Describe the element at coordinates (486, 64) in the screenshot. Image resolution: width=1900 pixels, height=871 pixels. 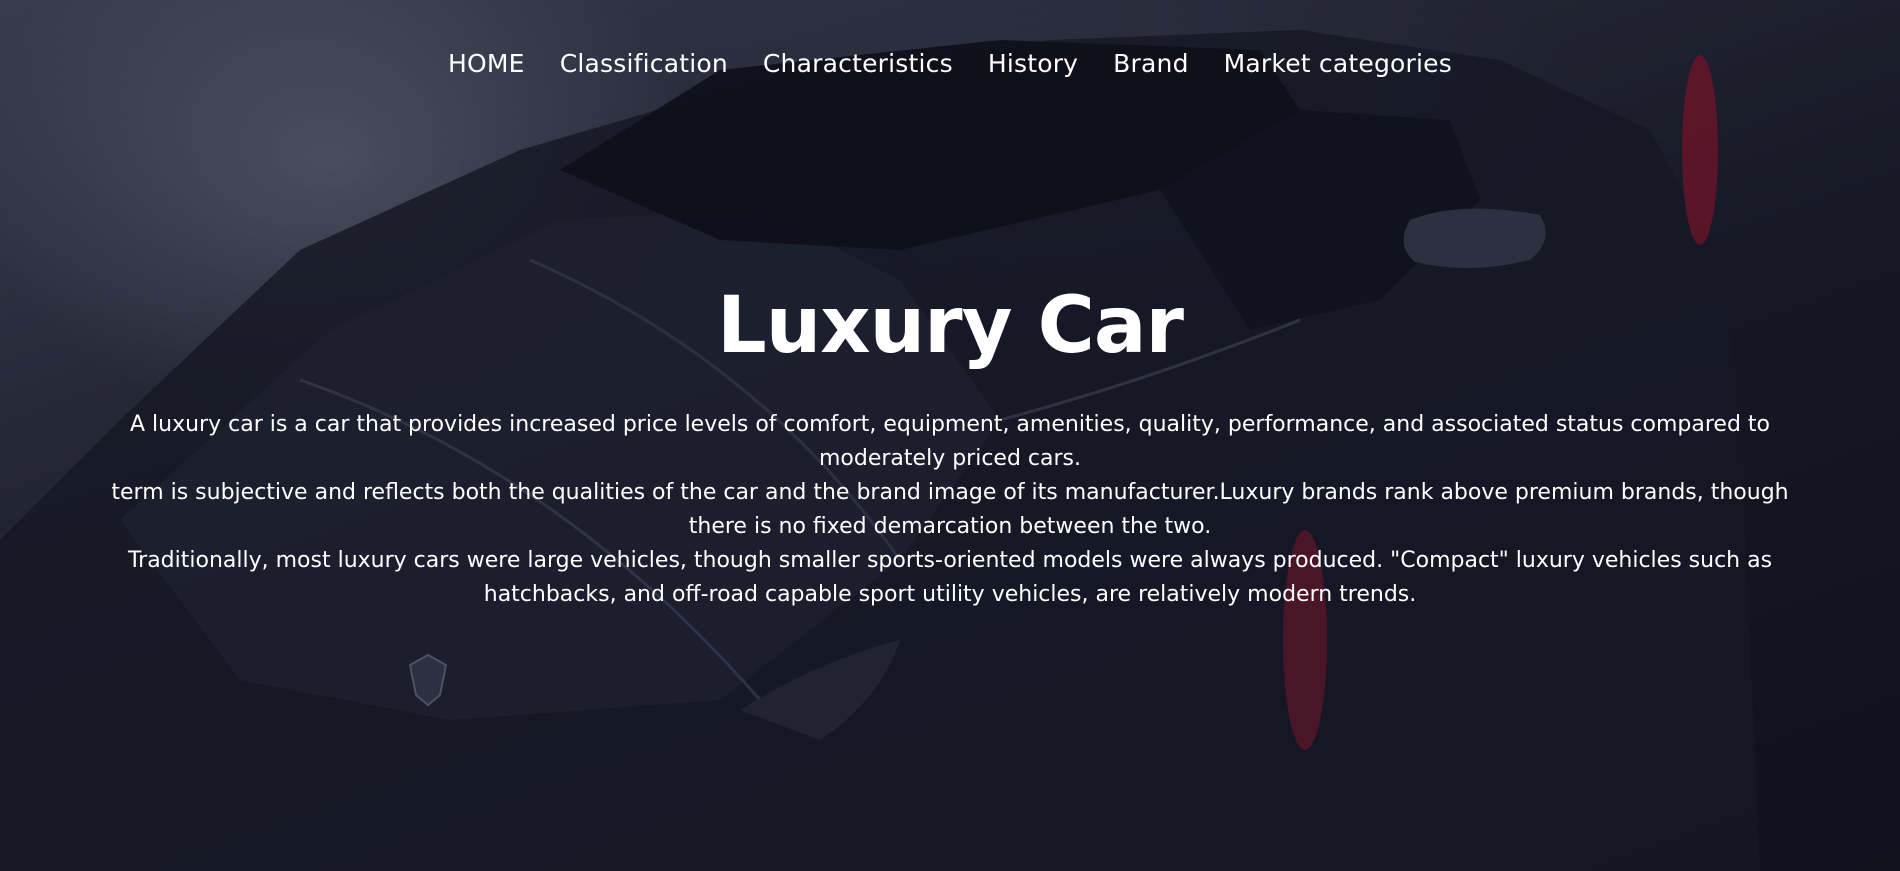
I see `nav-link-home: HOME` at that location.